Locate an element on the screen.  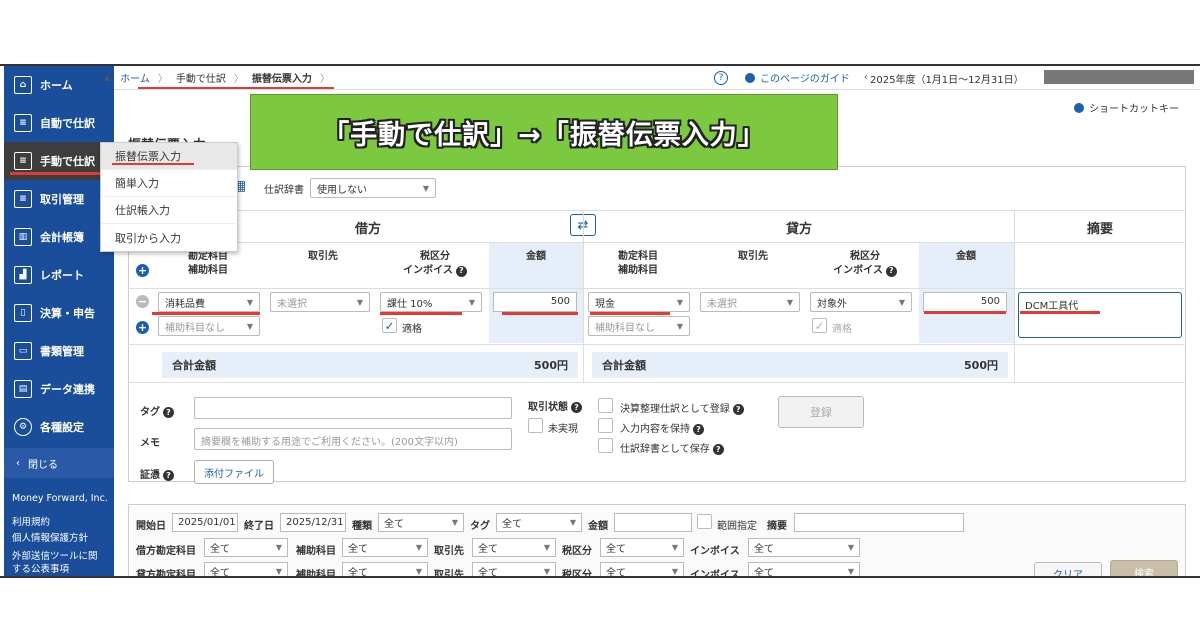
collapse-icon: ▲ is located at coordinates (107, 77).